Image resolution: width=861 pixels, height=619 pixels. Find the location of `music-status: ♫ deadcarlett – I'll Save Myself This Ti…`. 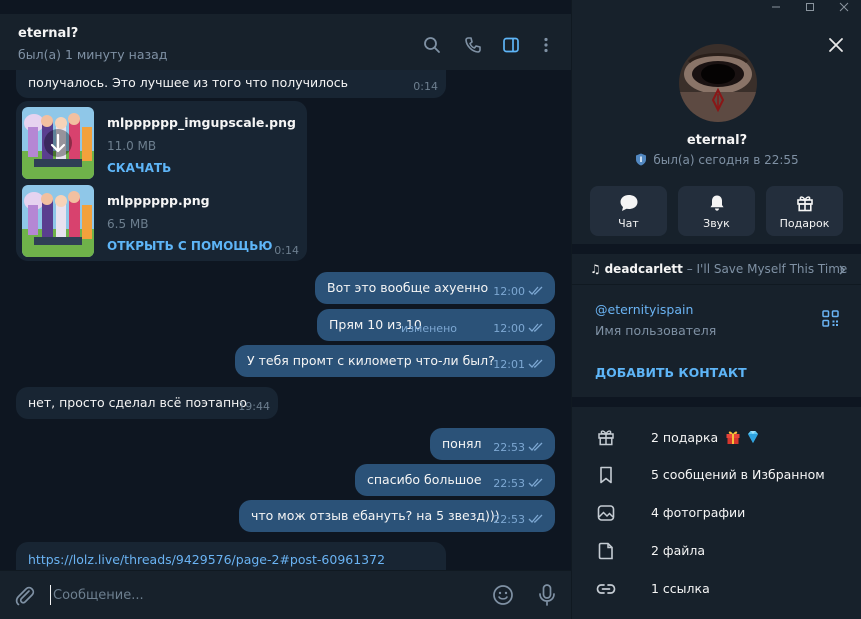

music-status: ♫ deadcarlett – I'll Save Myself This Ti… is located at coordinates (716, 269).